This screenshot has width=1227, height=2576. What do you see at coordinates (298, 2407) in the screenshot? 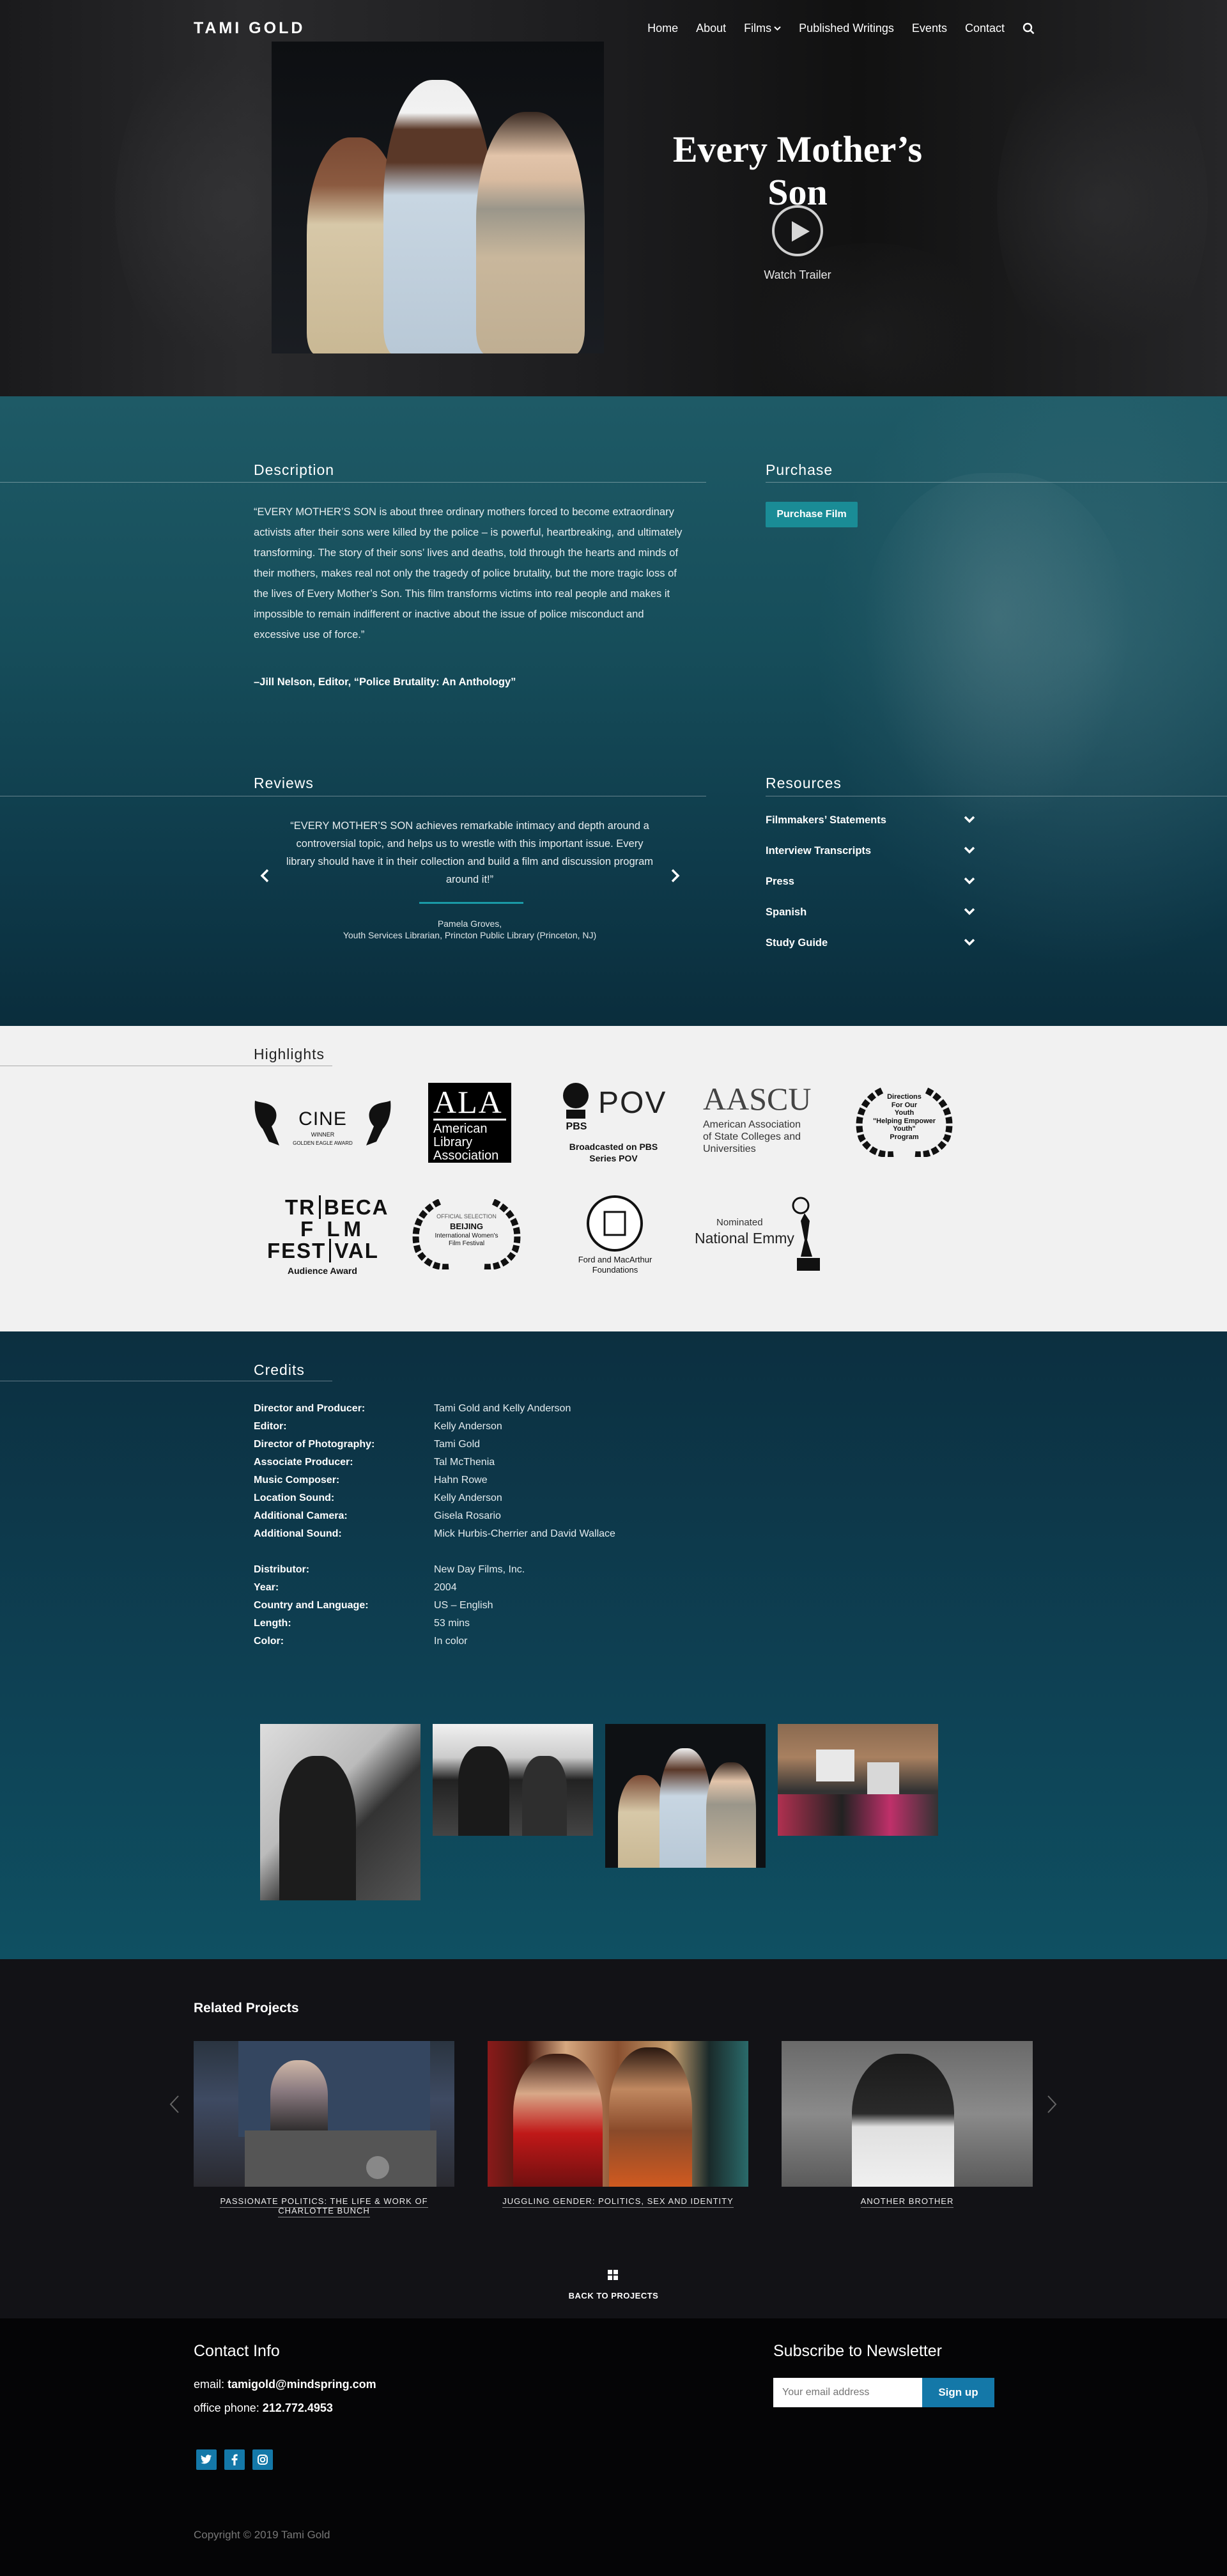
I see `phone-number: 212.772.4953` at bounding box center [298, 2407].